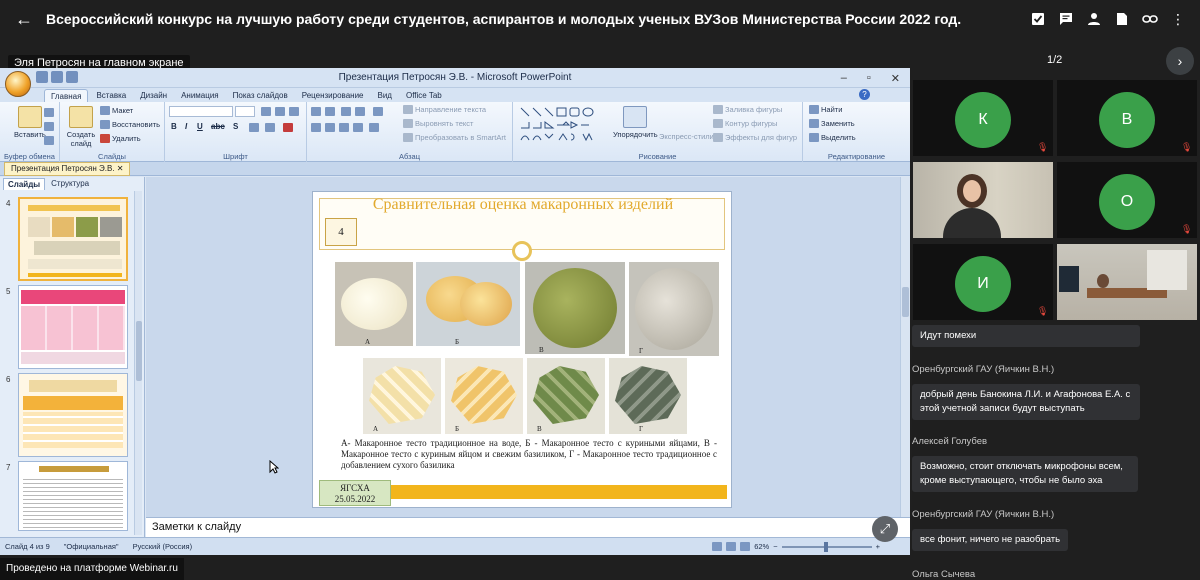 The height and width of the screenshot is (580, 1200). I want to click on reset-button: Восстановить, so click(130, 124).